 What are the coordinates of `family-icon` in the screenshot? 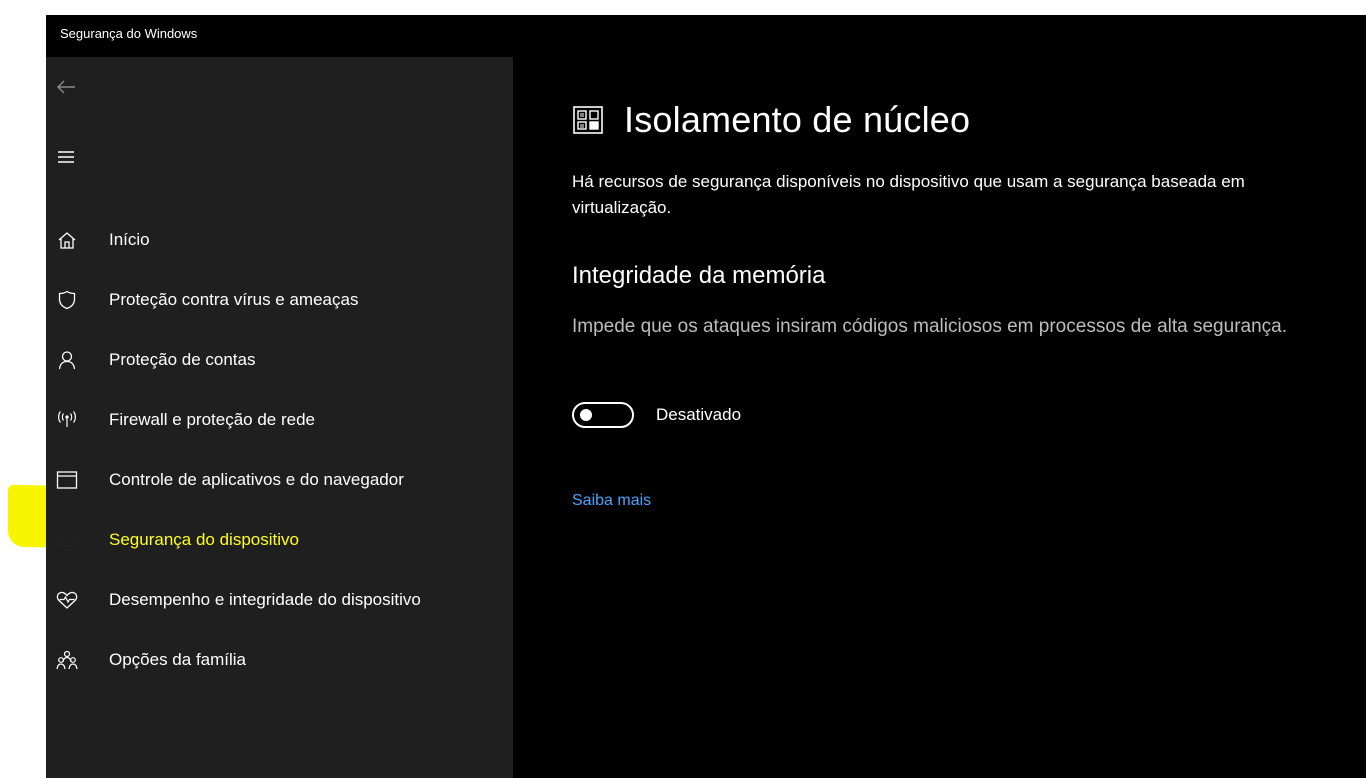 It's located at (67, 660).